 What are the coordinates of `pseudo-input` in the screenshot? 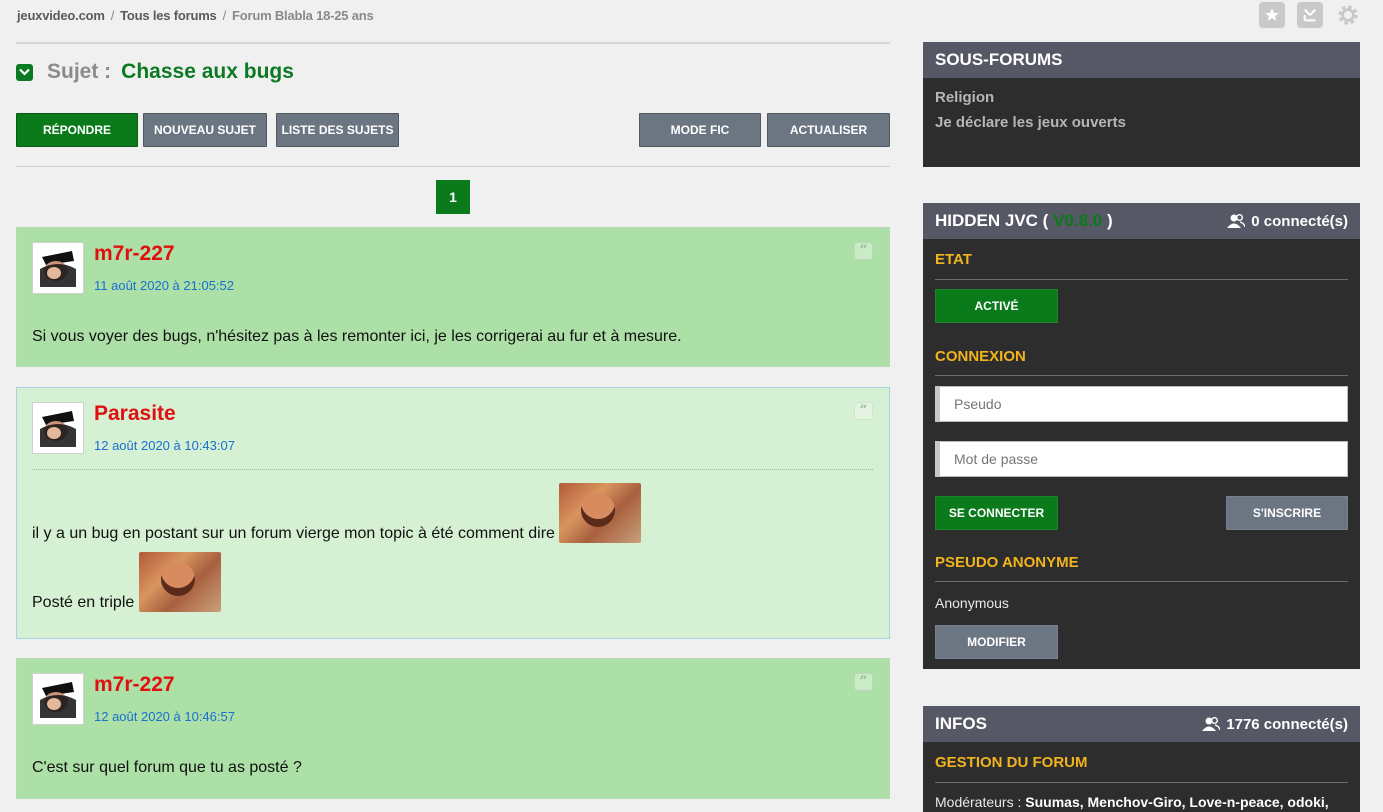 It's located at (1141, 404).